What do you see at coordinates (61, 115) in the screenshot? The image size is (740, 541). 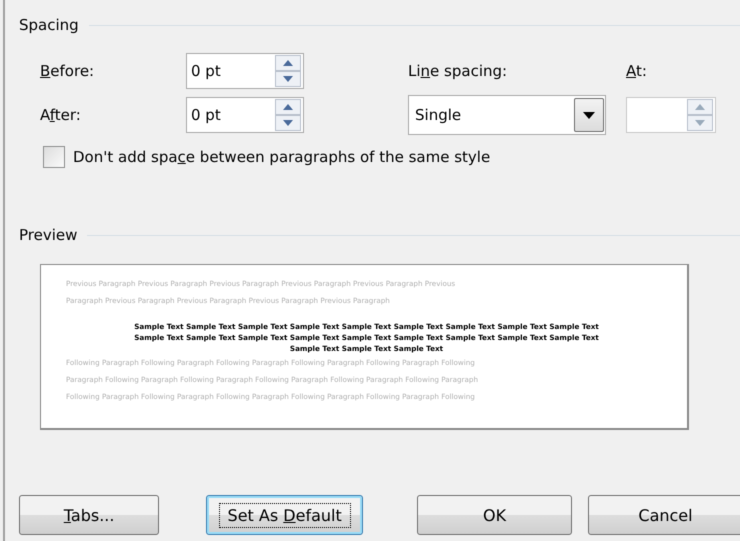 I see `field-label: After:` at bounding box center [61, 115].